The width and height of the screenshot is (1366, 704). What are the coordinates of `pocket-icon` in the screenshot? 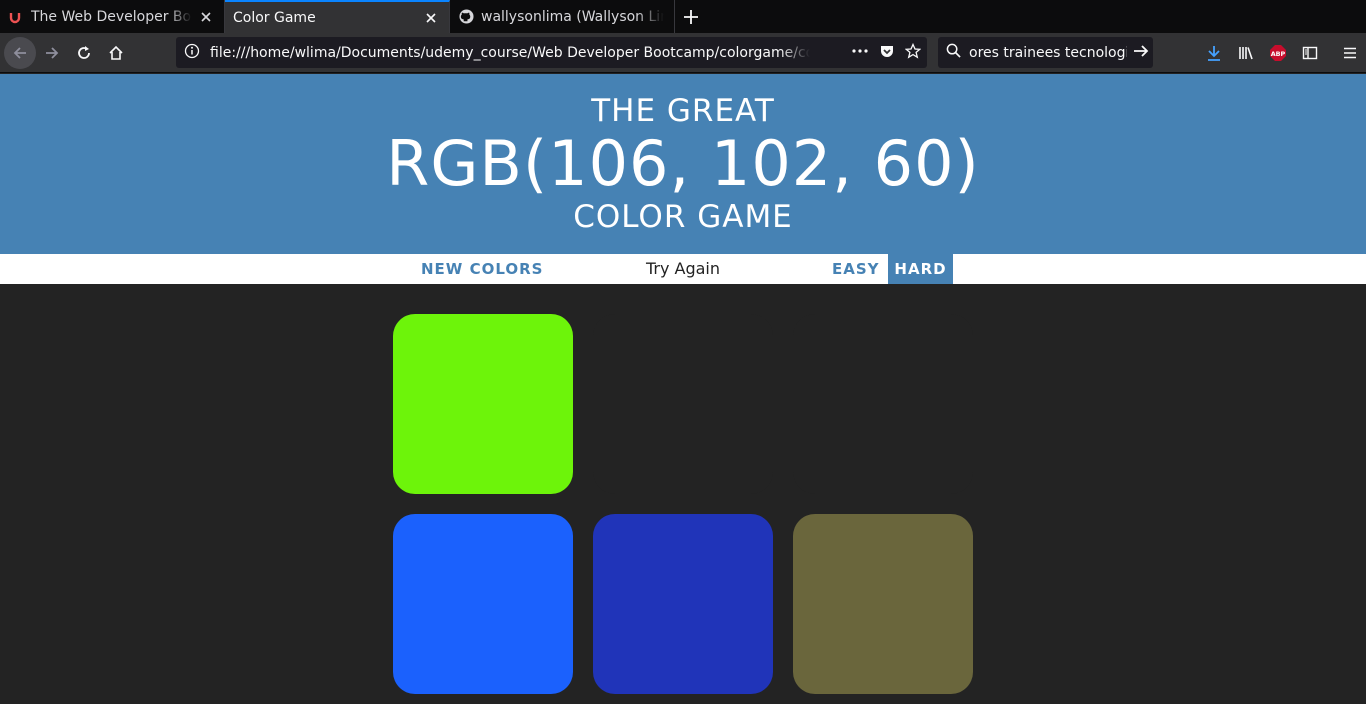 It's located at (887, 53).